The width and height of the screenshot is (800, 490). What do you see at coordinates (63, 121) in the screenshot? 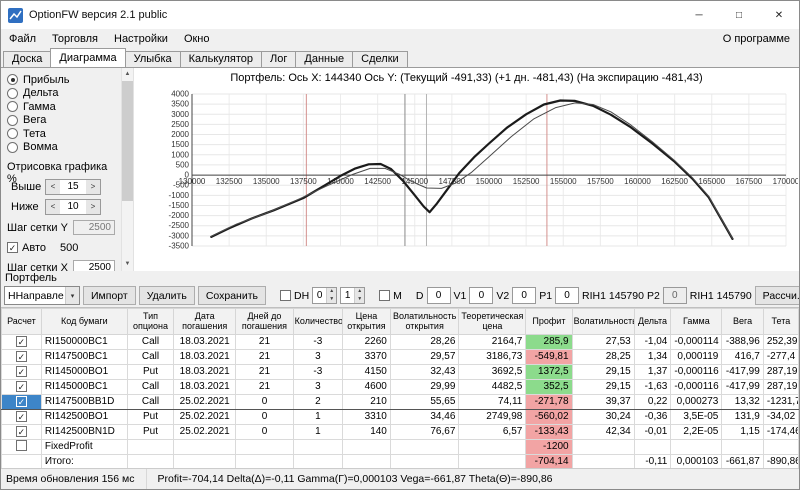
I see `radio-Вега: Вега` at bounding box center [63, 121].